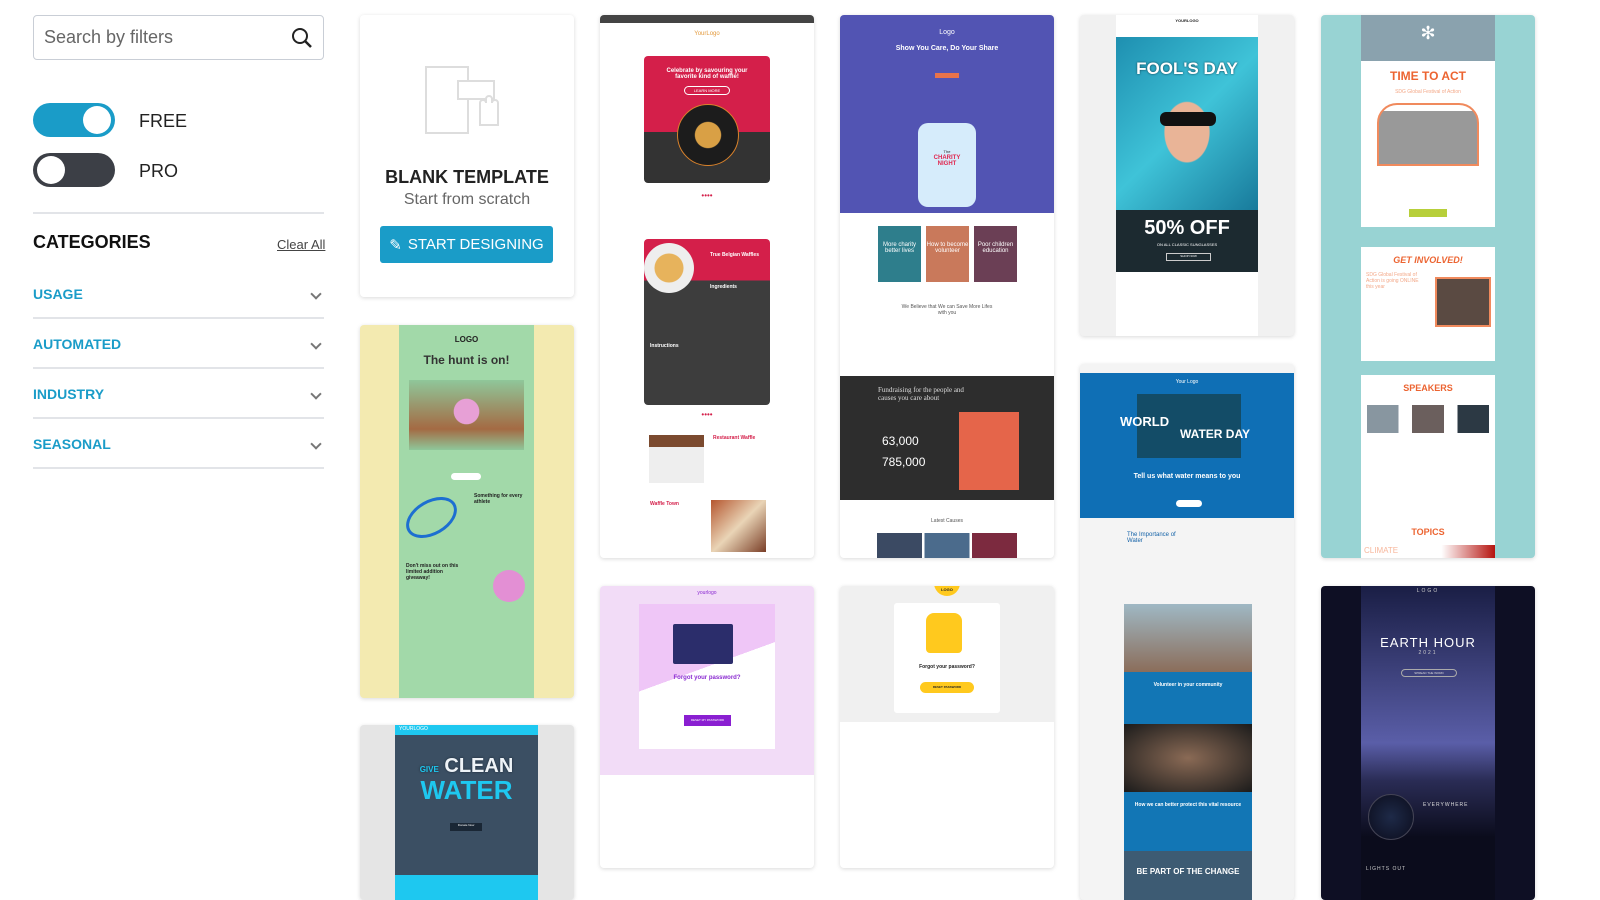 Image resolution: width=1600 pixels, height=900 pixels. I want to click on ball-image, so click(509, 586).